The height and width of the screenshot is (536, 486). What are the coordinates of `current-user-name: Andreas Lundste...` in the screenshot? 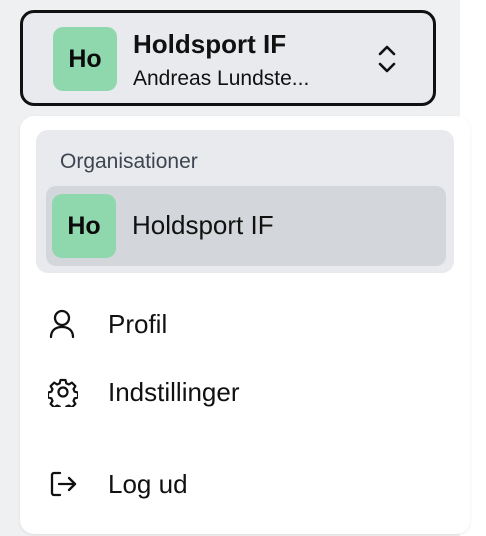 It's located at (221, 78).